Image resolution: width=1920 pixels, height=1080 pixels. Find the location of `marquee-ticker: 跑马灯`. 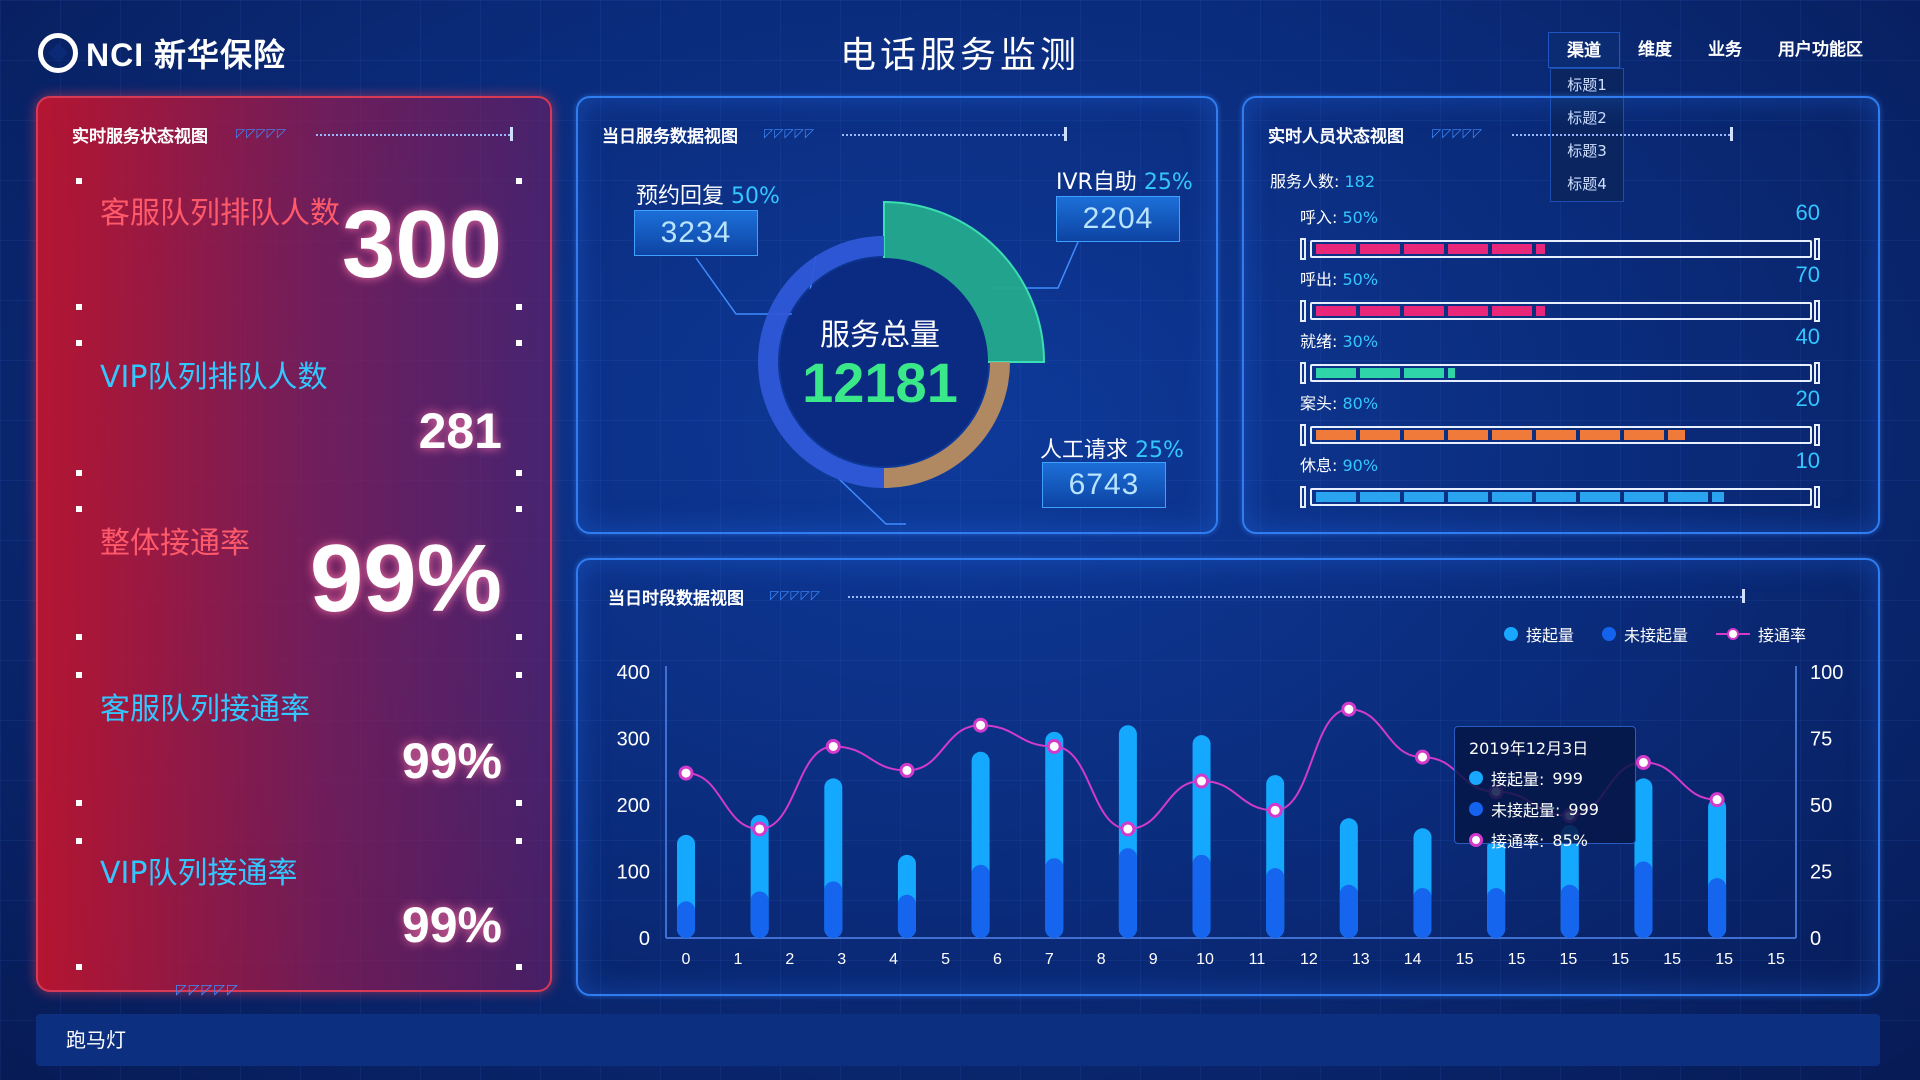

marquee-ticker: 跑马灯 is located at coordinates (958, 1040).